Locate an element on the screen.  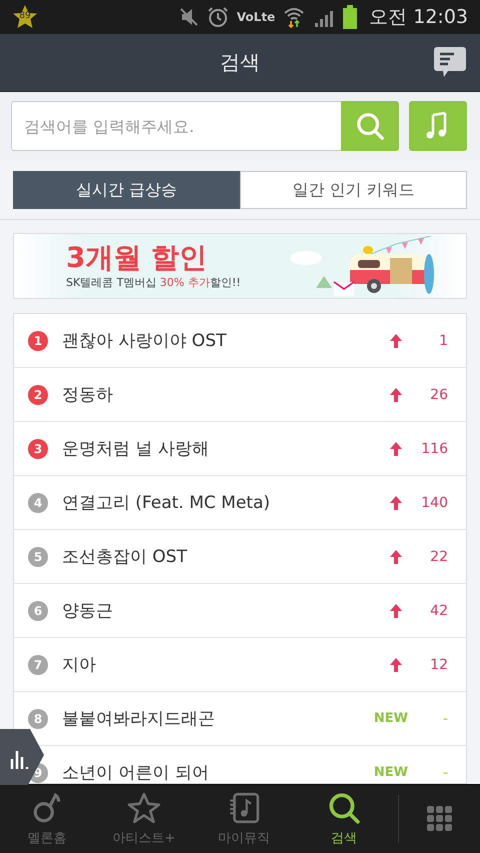
clock: 오전 12:03 is located at coordinates (418, 17).